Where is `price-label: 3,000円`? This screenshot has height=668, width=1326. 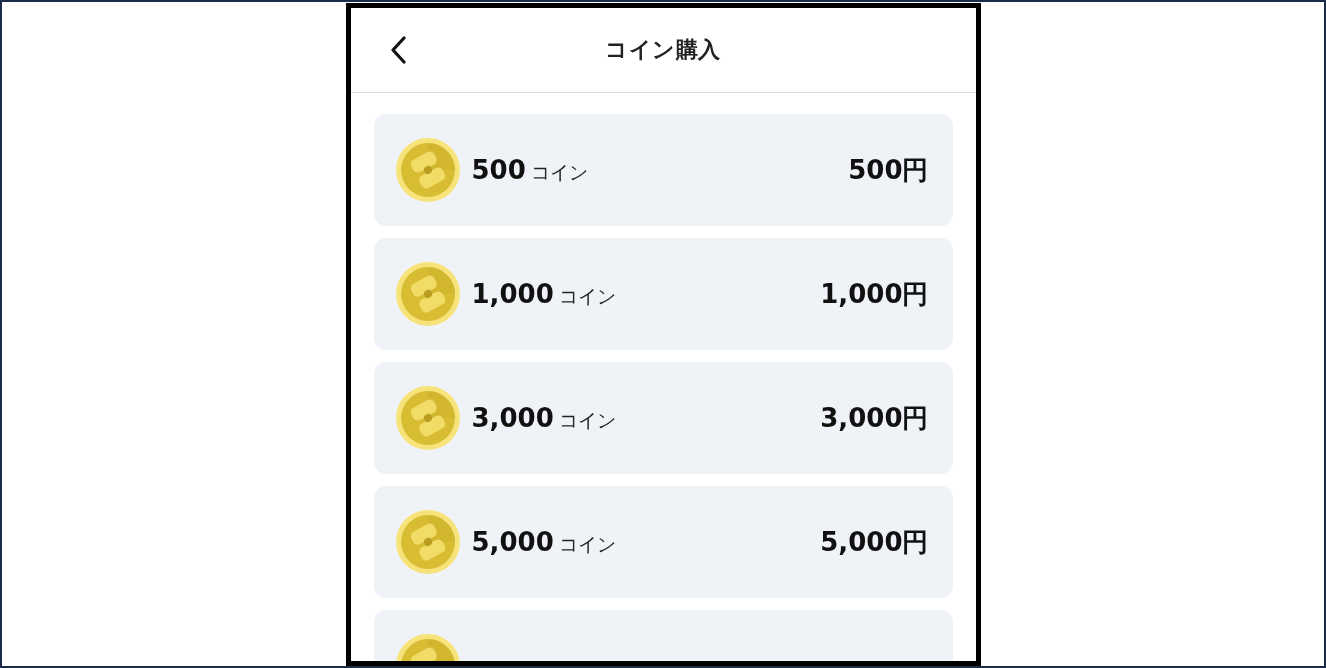
price-label: 3,000円 is located at coordinates (874, 418).